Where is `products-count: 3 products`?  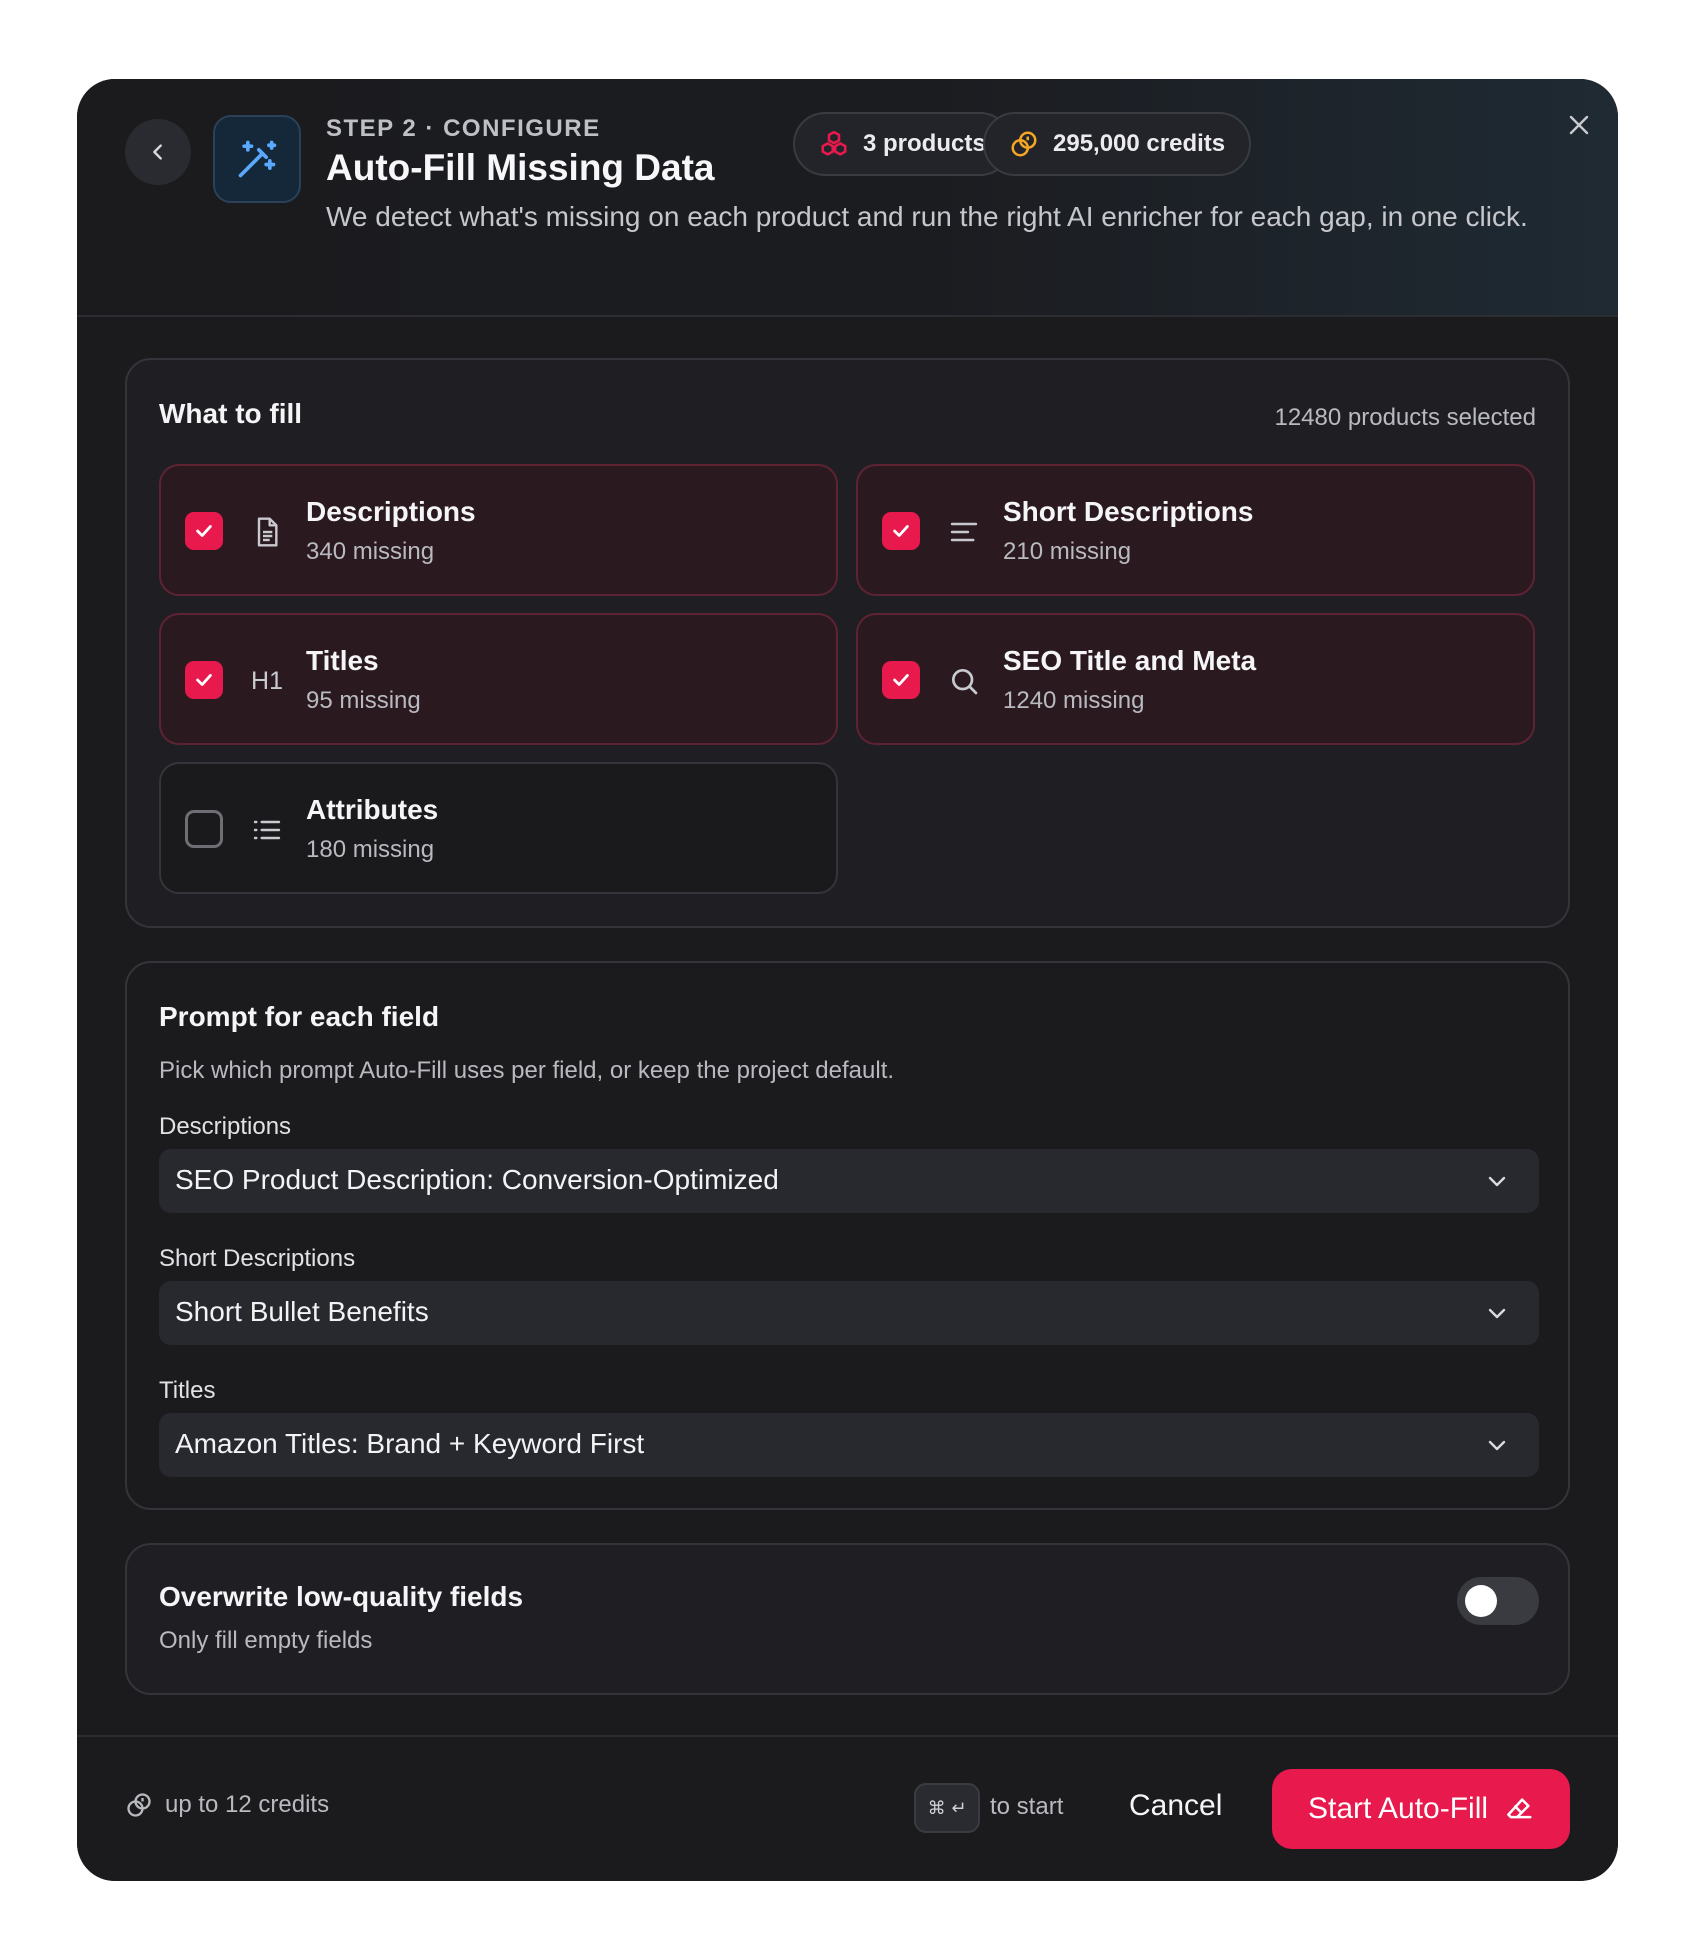
products-count: 3 products is located at coordinates (924, 143).